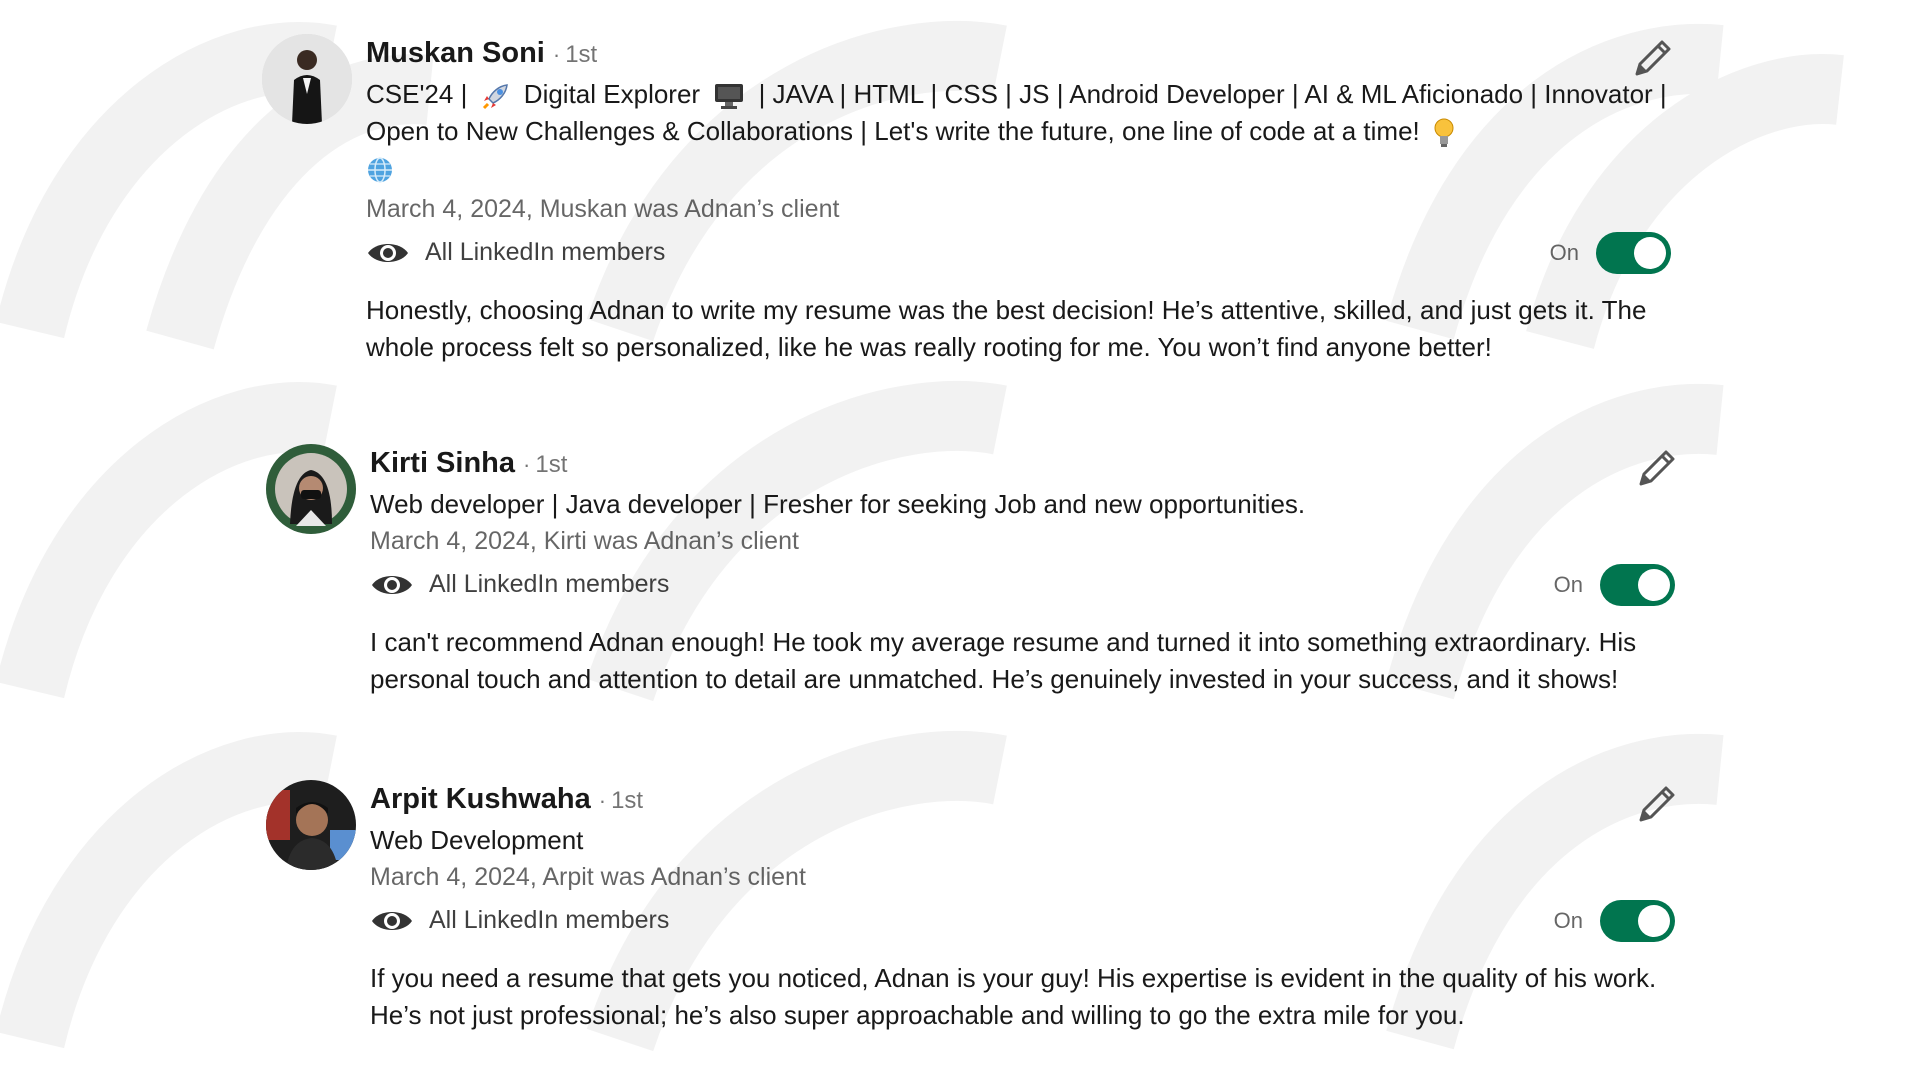 The height and width of the screenshot is (1080, 1920). Describe the element at coordinates (495, 97) in the screenshot. I see `rocket-icon` at that location.